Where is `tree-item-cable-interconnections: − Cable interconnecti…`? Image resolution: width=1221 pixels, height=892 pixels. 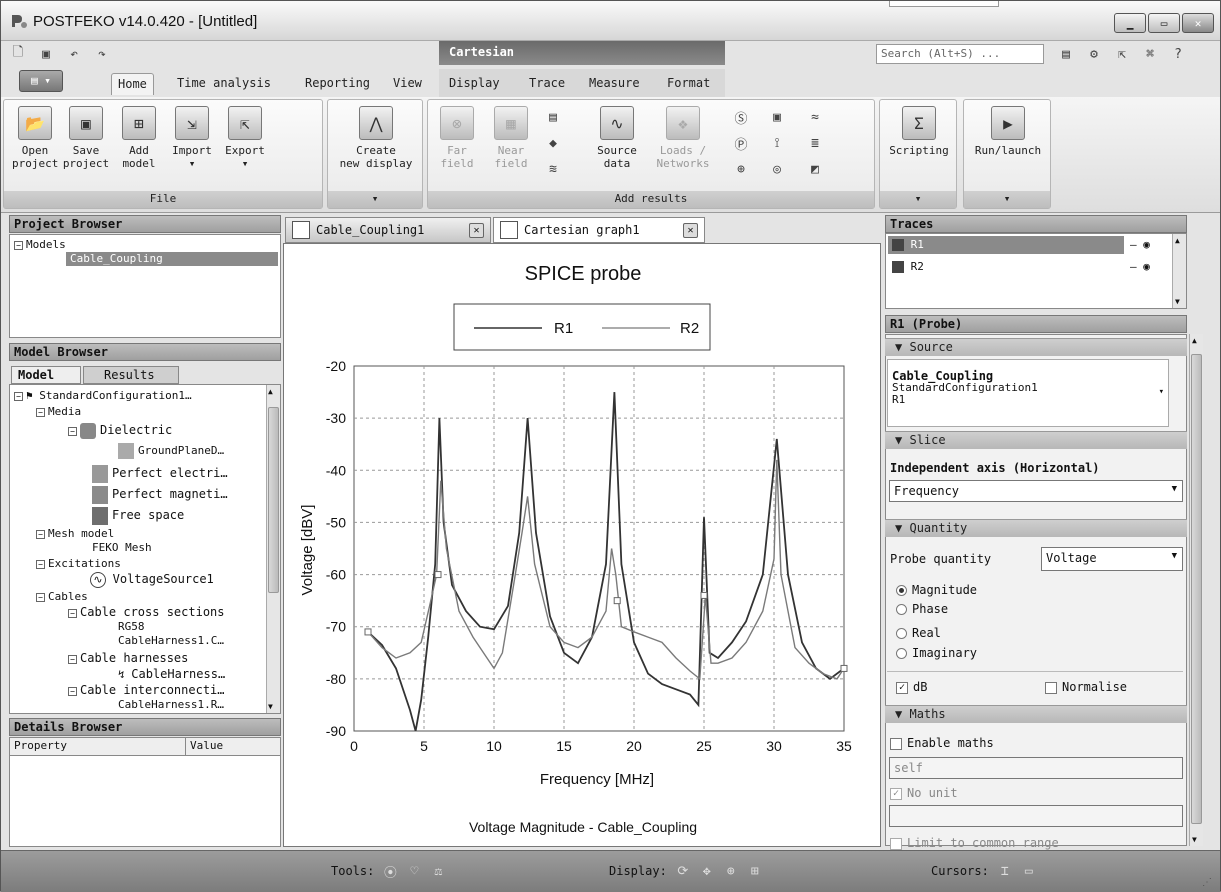
tree-item-cable-interconnections: − Cable interconnecti… is located at coordinates (146, 690).